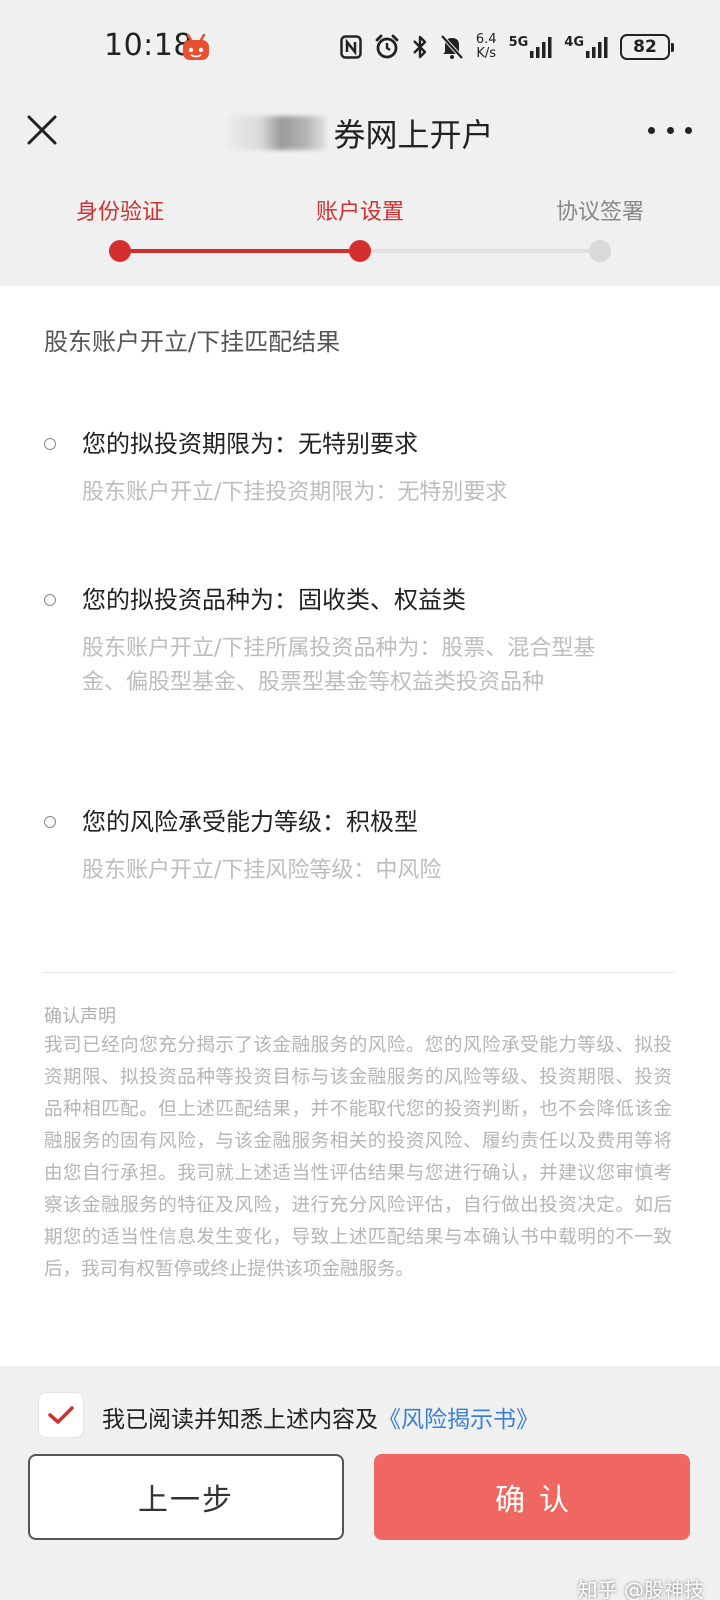 The width and height of the screenshot is (720, 1600). Describe the element at coordinates (486, 39) in the screenshot. I see `net-speed-value: 6.4` at that location.